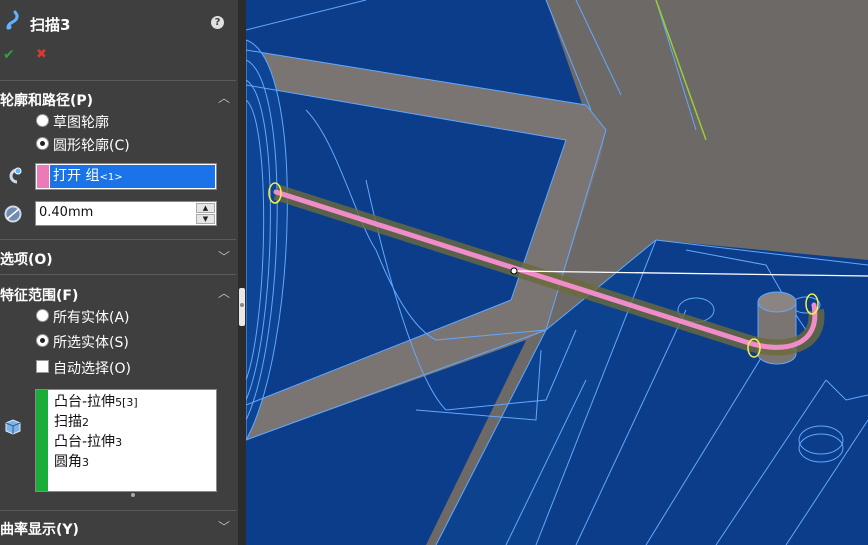 This screenshot has height=545, width=868. What do you see at coordinates (91, 343) in the screenshot?
I see `radio-selected-label: 所选实体(S)` at bounding box center [91, 343].